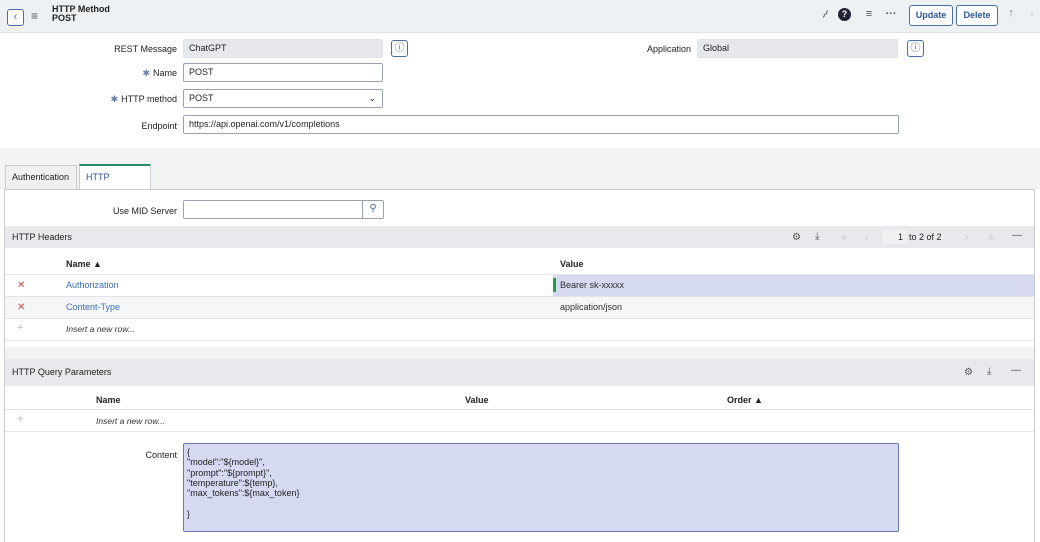 The width and height of the screenshot is (1040, 542). What do you see at coordinates (1011, 13) in the screenshot?
I see `arrow-up-icon: ↑` at bounding box center [1011, 13].